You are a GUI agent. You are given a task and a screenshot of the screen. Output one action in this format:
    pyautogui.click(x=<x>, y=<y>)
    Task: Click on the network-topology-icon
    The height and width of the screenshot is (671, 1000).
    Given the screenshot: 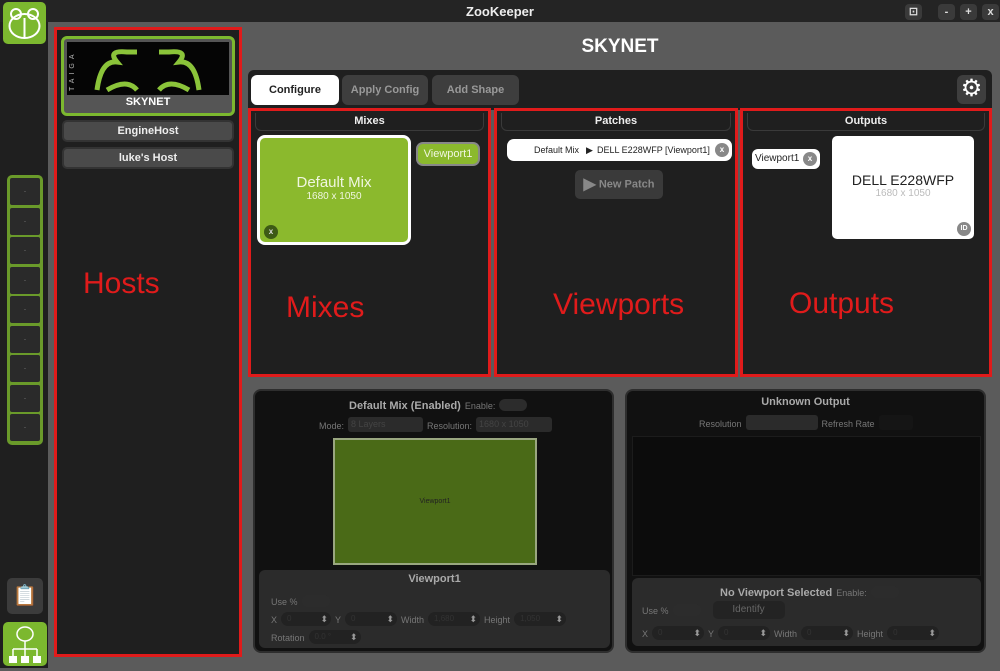 What is the action you would take?
    pyautogui.click(x=25, y=644)
    